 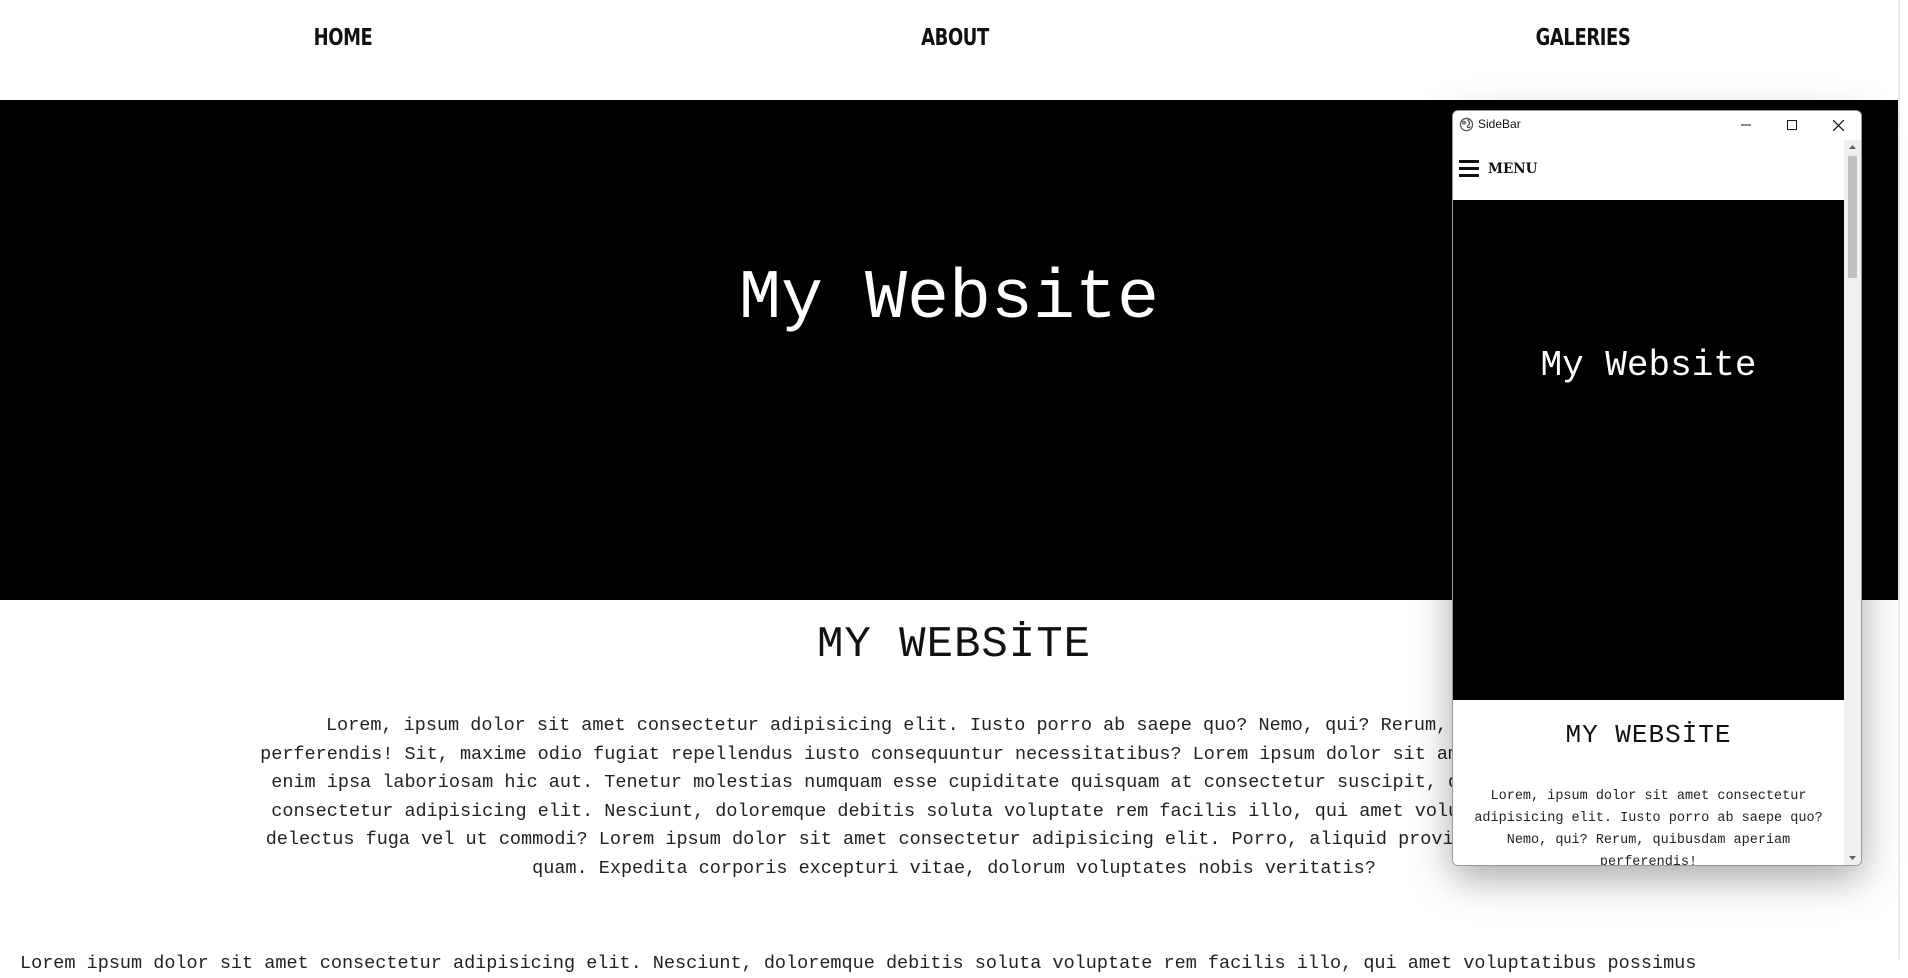 I want to click on page-scrollbar-thumb, so click(x=1903, y=479).